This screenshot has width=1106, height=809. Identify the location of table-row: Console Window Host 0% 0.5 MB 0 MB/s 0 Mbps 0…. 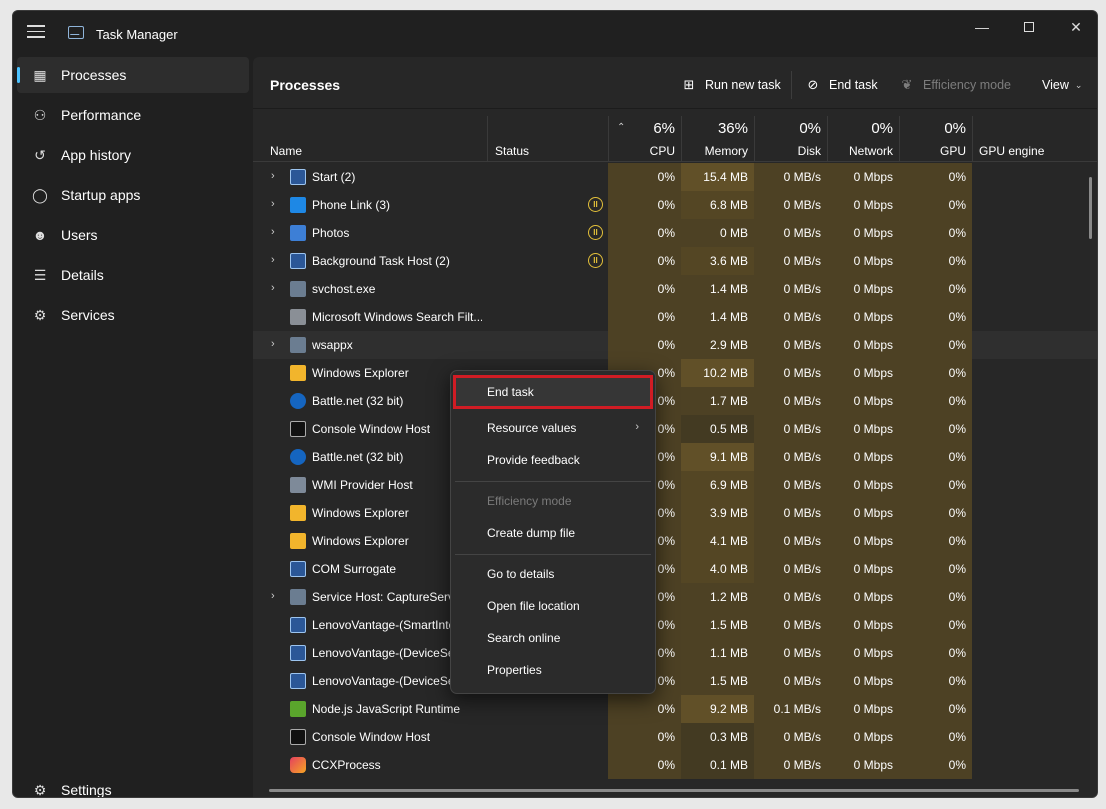
(675, 429).